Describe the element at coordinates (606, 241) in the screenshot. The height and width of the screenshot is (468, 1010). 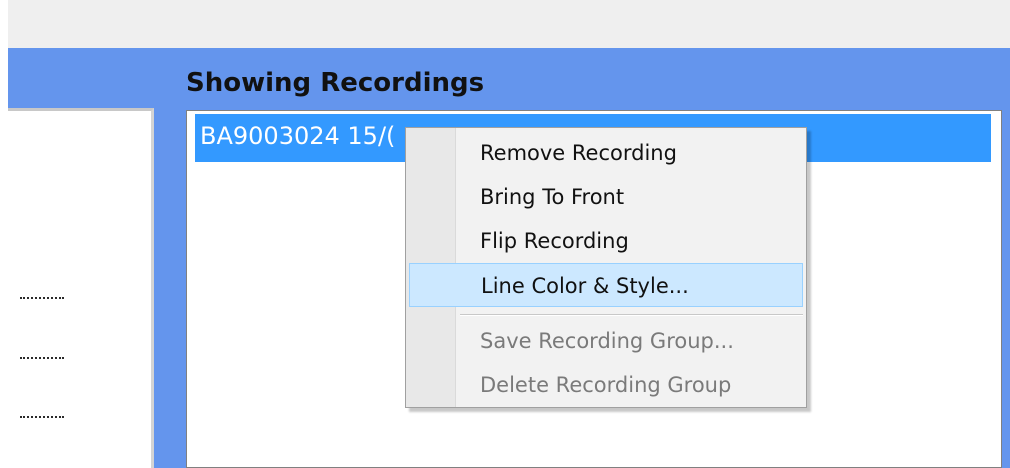
I see `menu-item-flip-recording: Flip Recording` at that location.